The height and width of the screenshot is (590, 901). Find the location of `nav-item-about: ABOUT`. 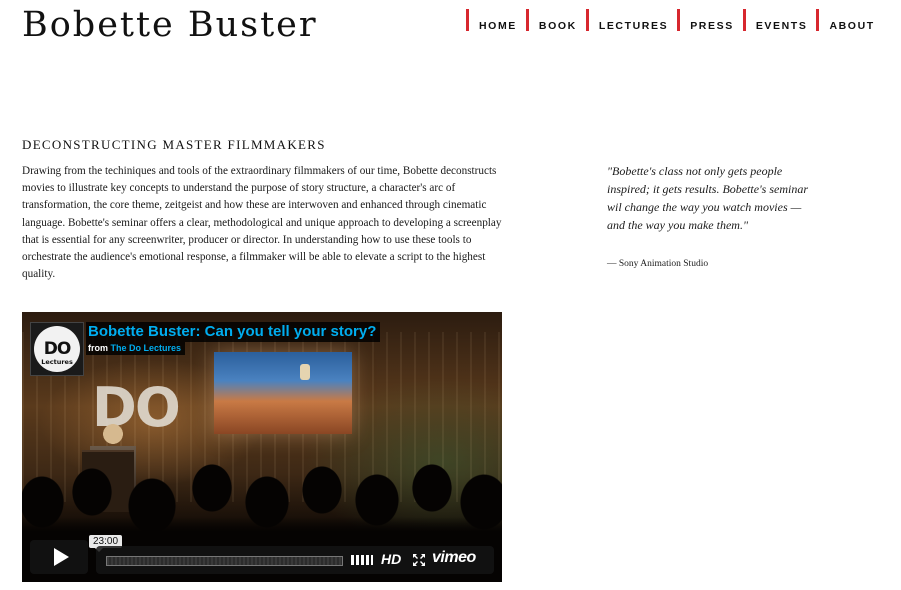

nav-item-about: ABOUT is located at coordinates (845, 20).